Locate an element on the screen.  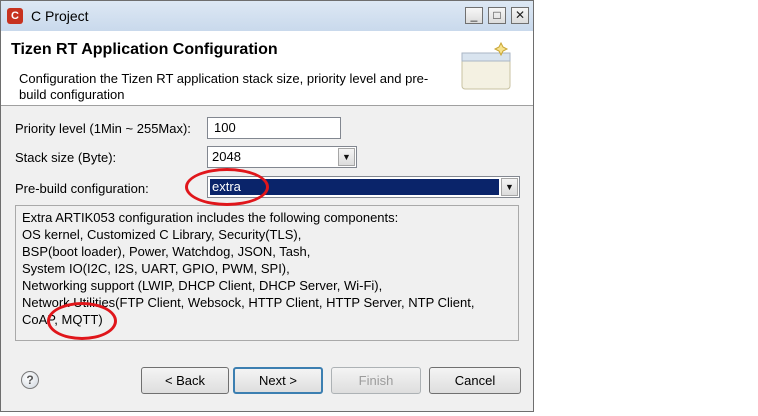
stack-size-label: Stack size (Byte): is located at coordinates (66, 157).